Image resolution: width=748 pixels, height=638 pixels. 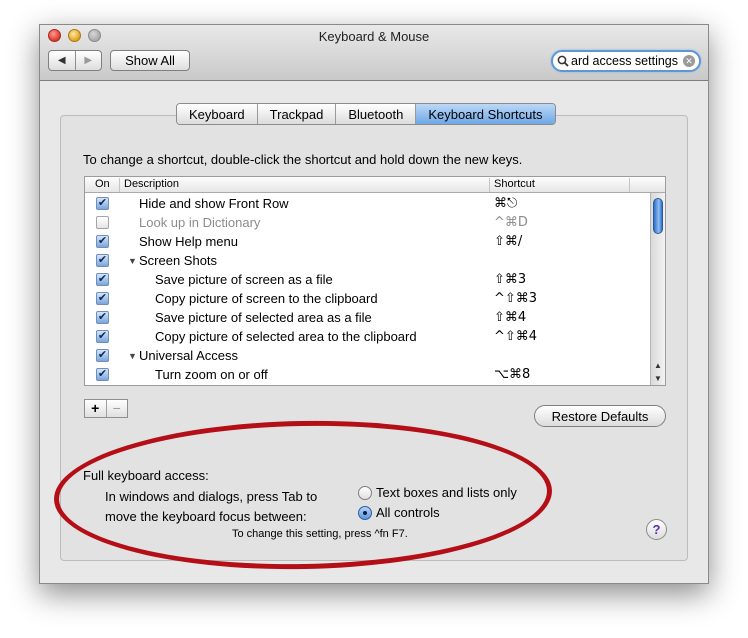 I want to click on row-description: Copy picture of screen to the clipboard, so click(x=266, y=298).